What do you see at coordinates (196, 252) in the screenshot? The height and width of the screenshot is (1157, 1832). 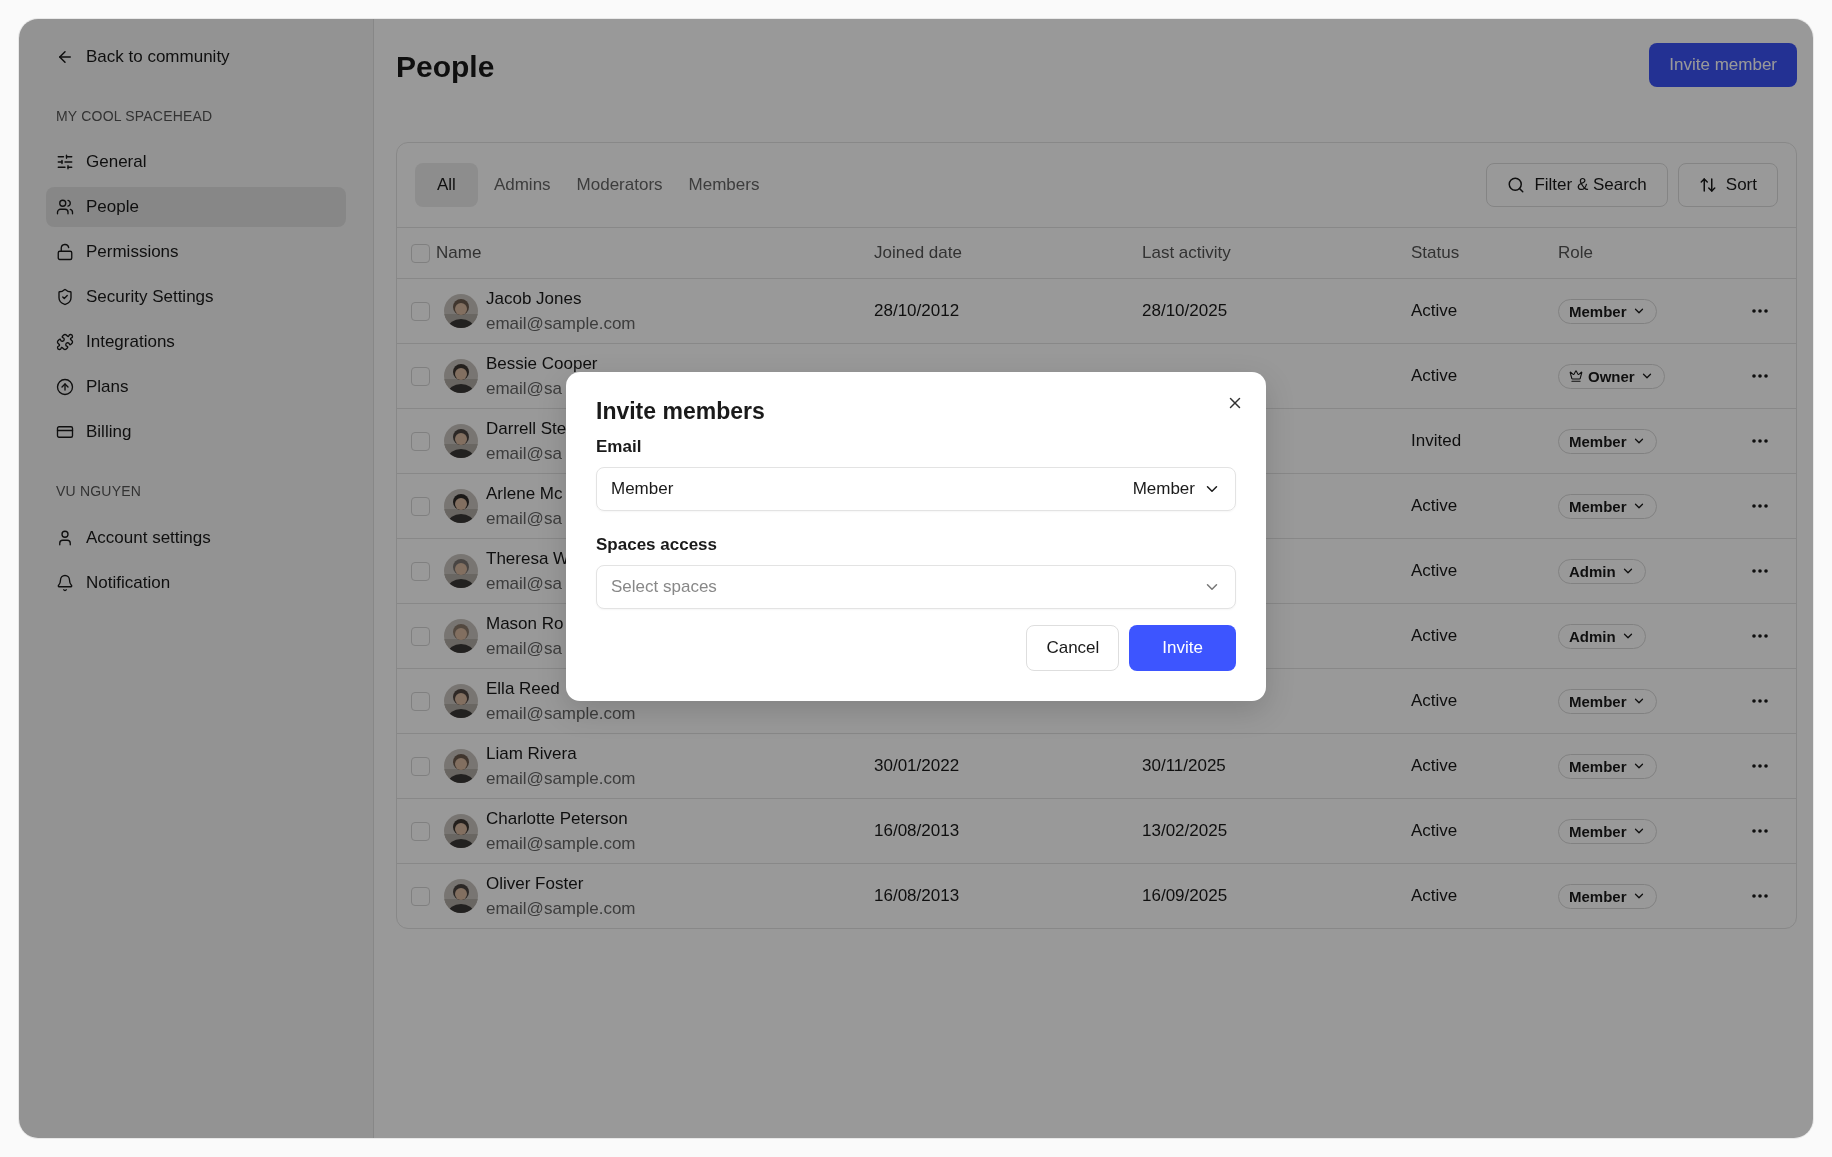 I see `sidebar-item: Permissions` at bounding box center [196, 252].